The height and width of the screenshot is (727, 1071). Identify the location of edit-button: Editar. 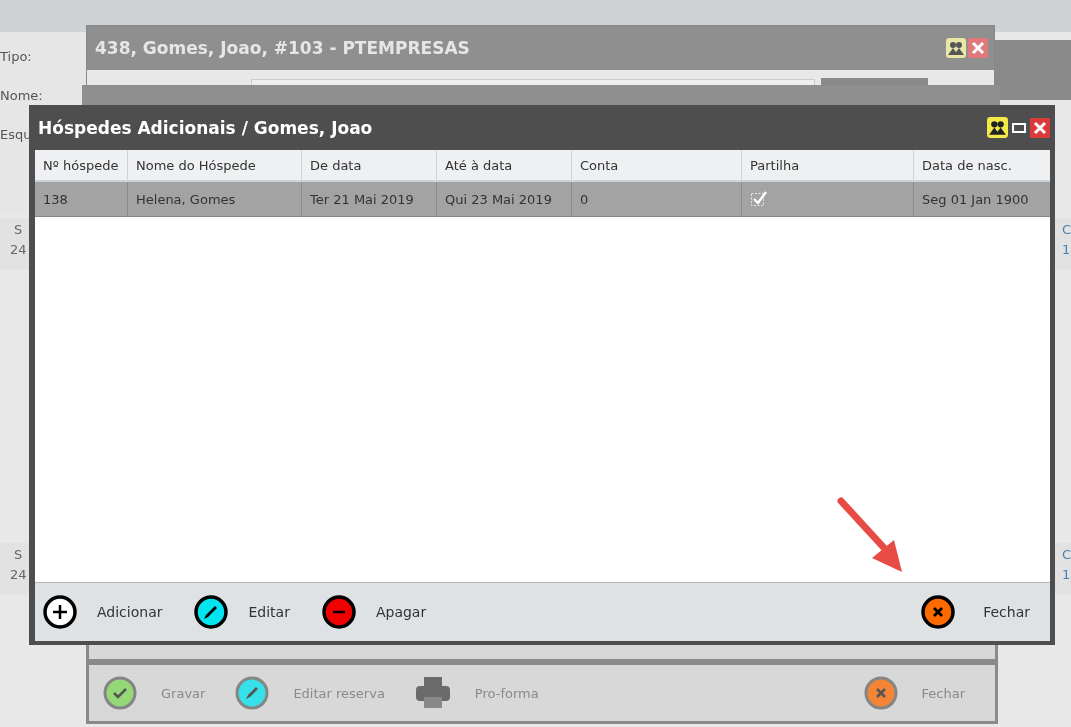
(242, 612).